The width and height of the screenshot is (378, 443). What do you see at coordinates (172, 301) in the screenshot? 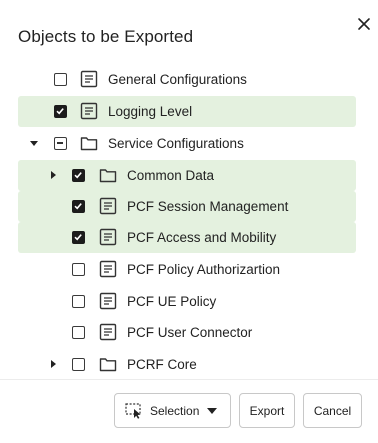
I see `tree-item-label: PCF UE Policy` at bounding box center [172, 301].